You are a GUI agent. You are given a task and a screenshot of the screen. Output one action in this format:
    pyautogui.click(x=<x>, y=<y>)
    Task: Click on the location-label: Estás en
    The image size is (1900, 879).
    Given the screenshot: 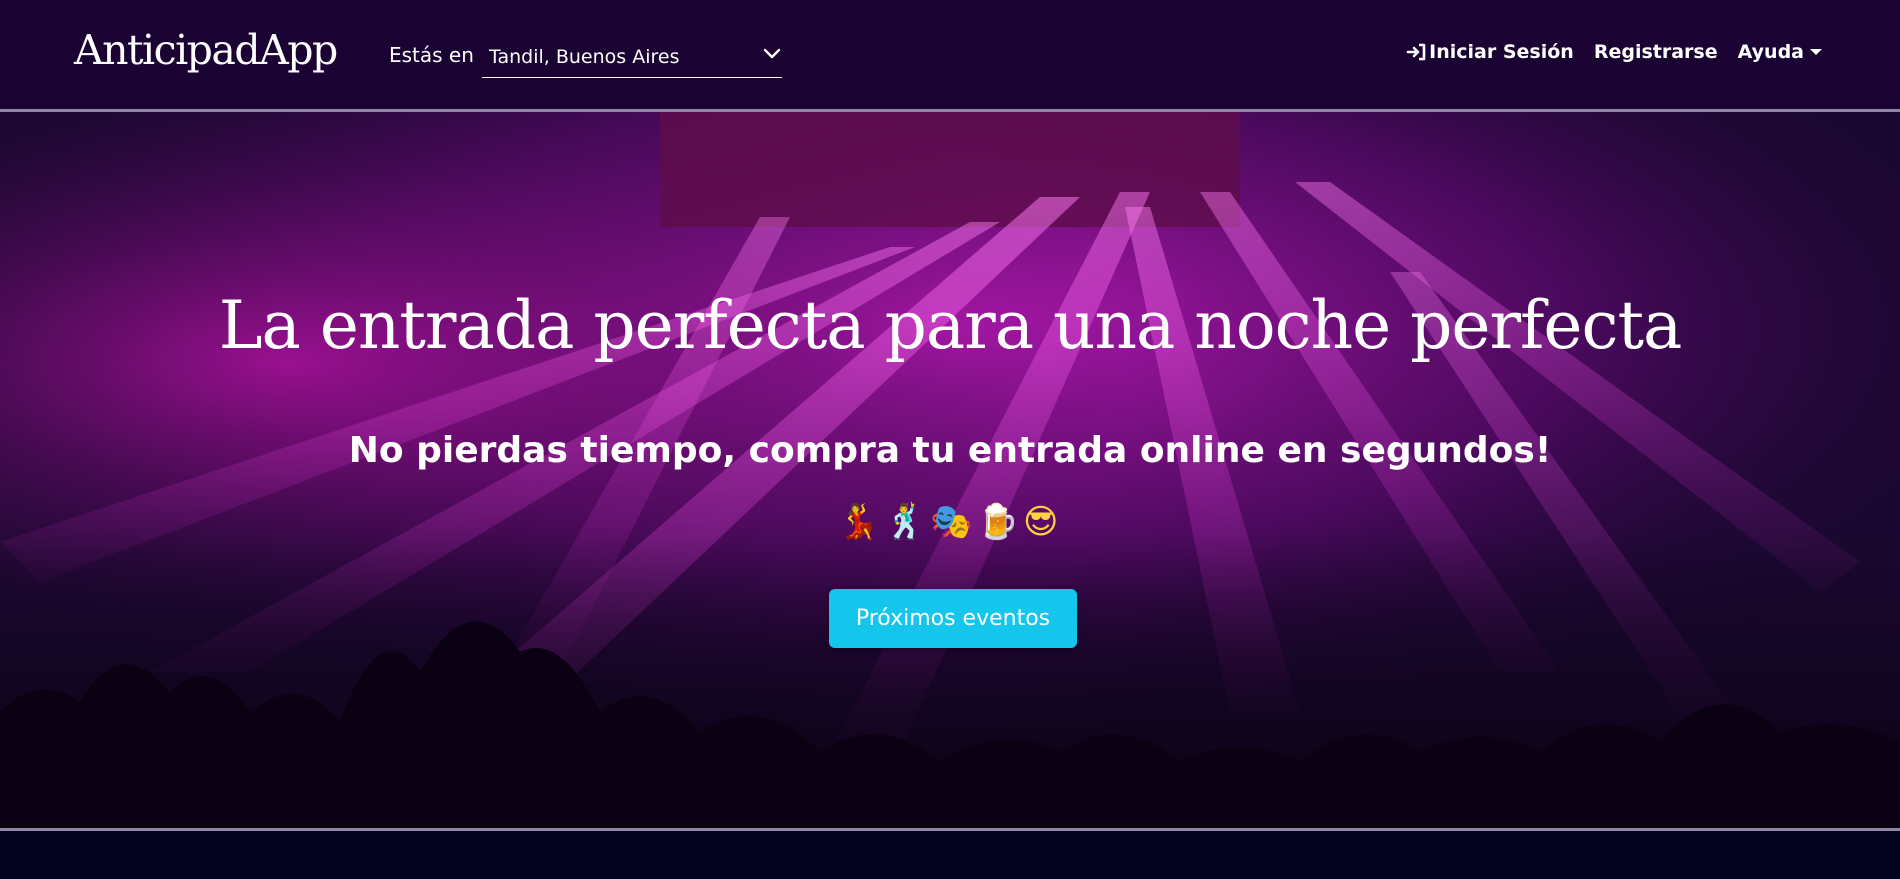 What is the action you would take?
    pyautogui.click(x=431, y=55)
    